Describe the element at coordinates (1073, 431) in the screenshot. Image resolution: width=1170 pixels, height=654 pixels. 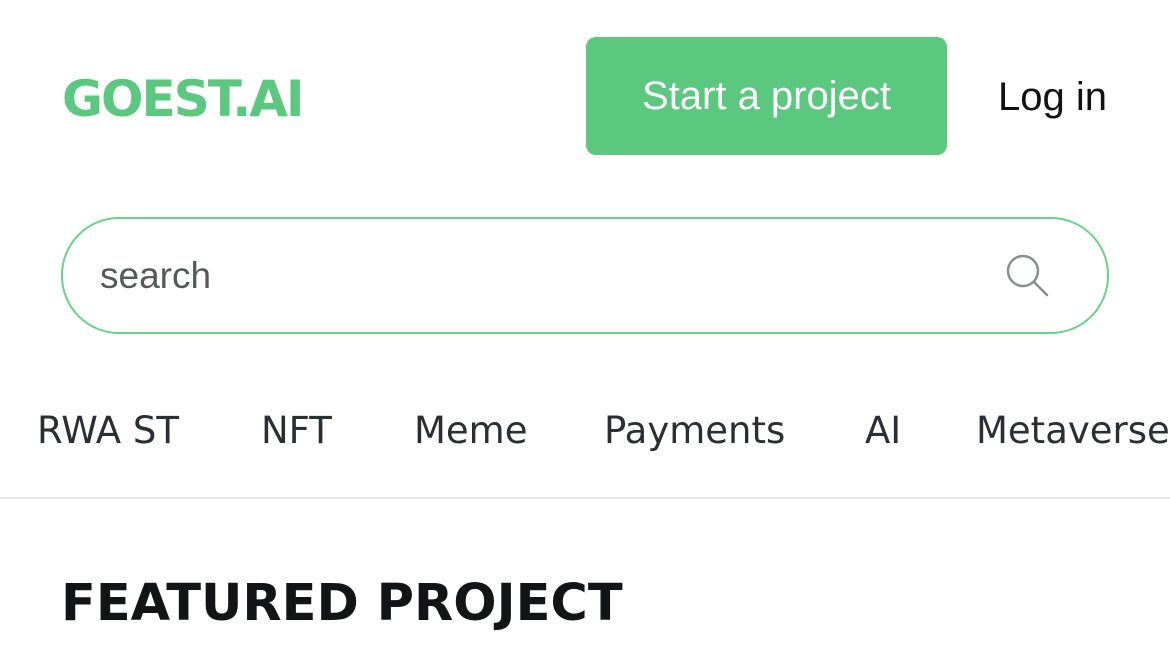
I see `category-tab-metaverse: Metaverse` at that location.